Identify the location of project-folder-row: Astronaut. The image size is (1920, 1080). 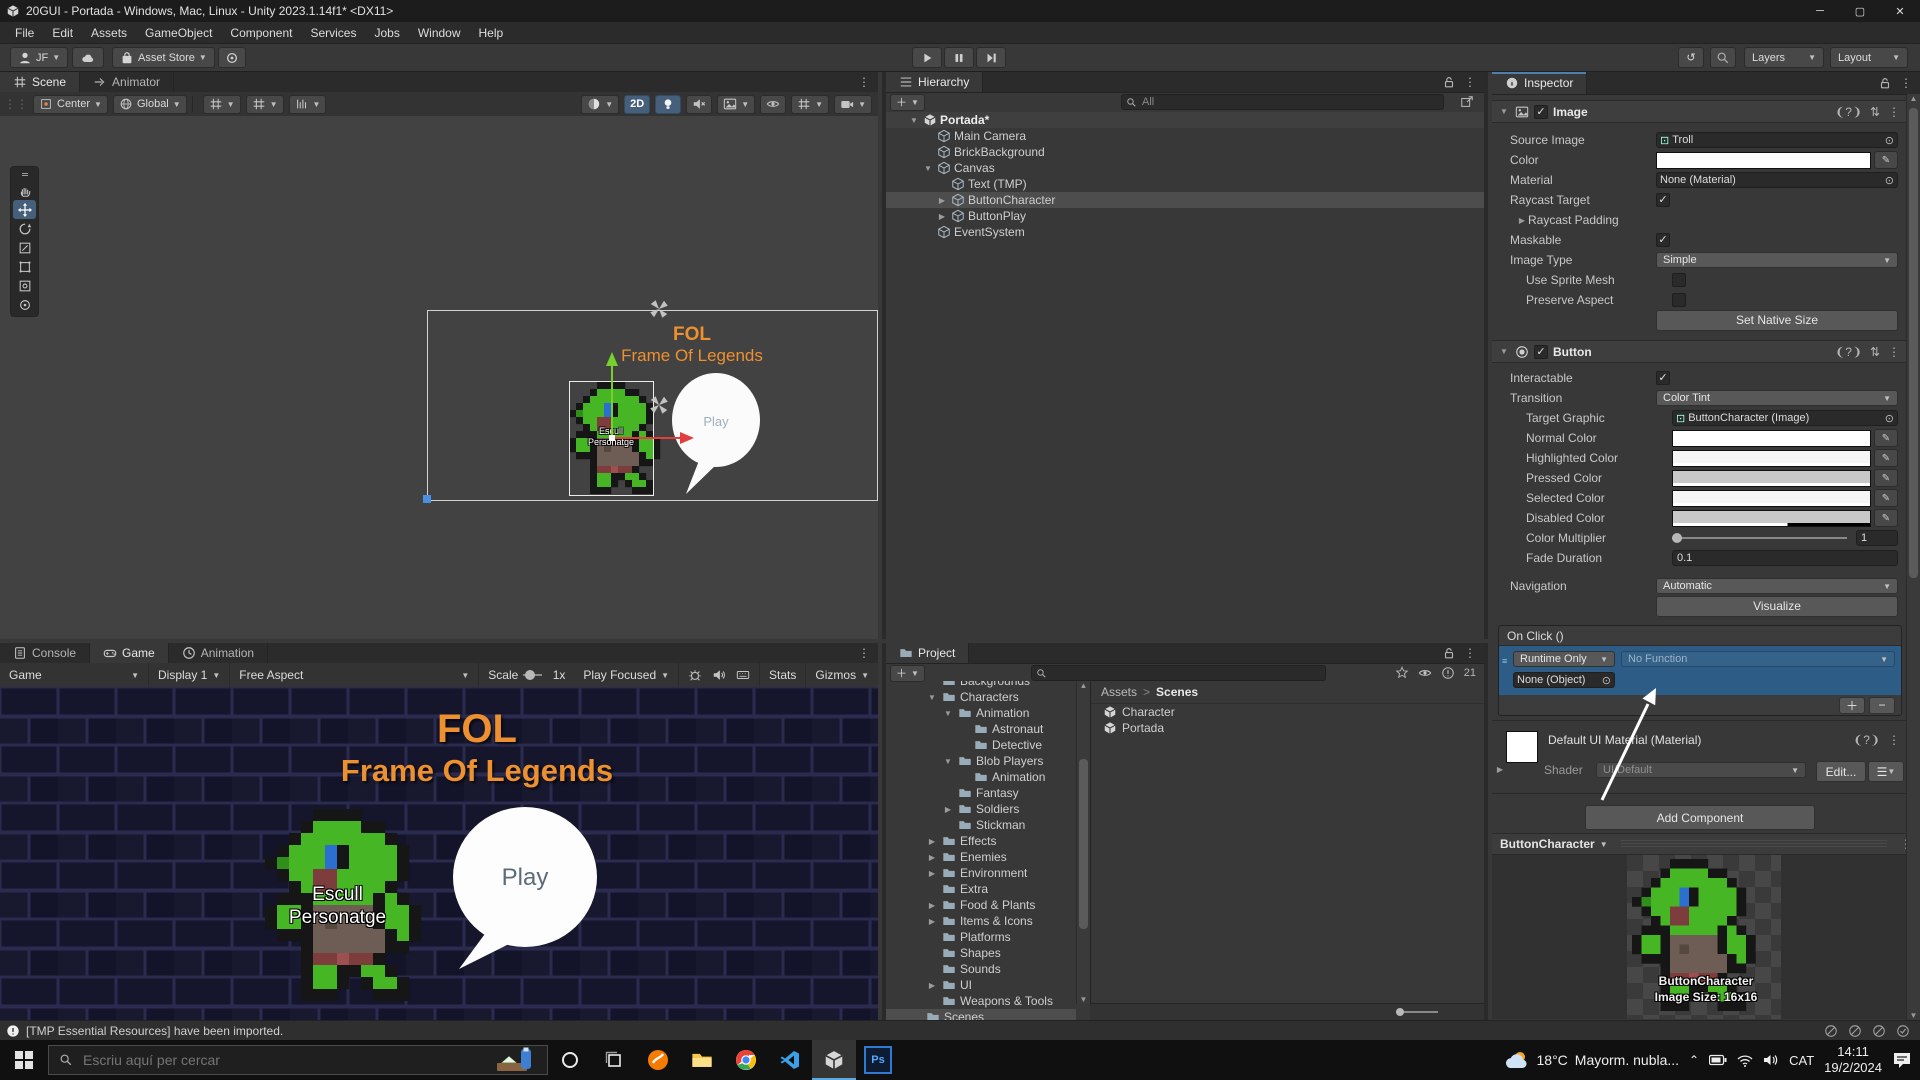
(981, 729).